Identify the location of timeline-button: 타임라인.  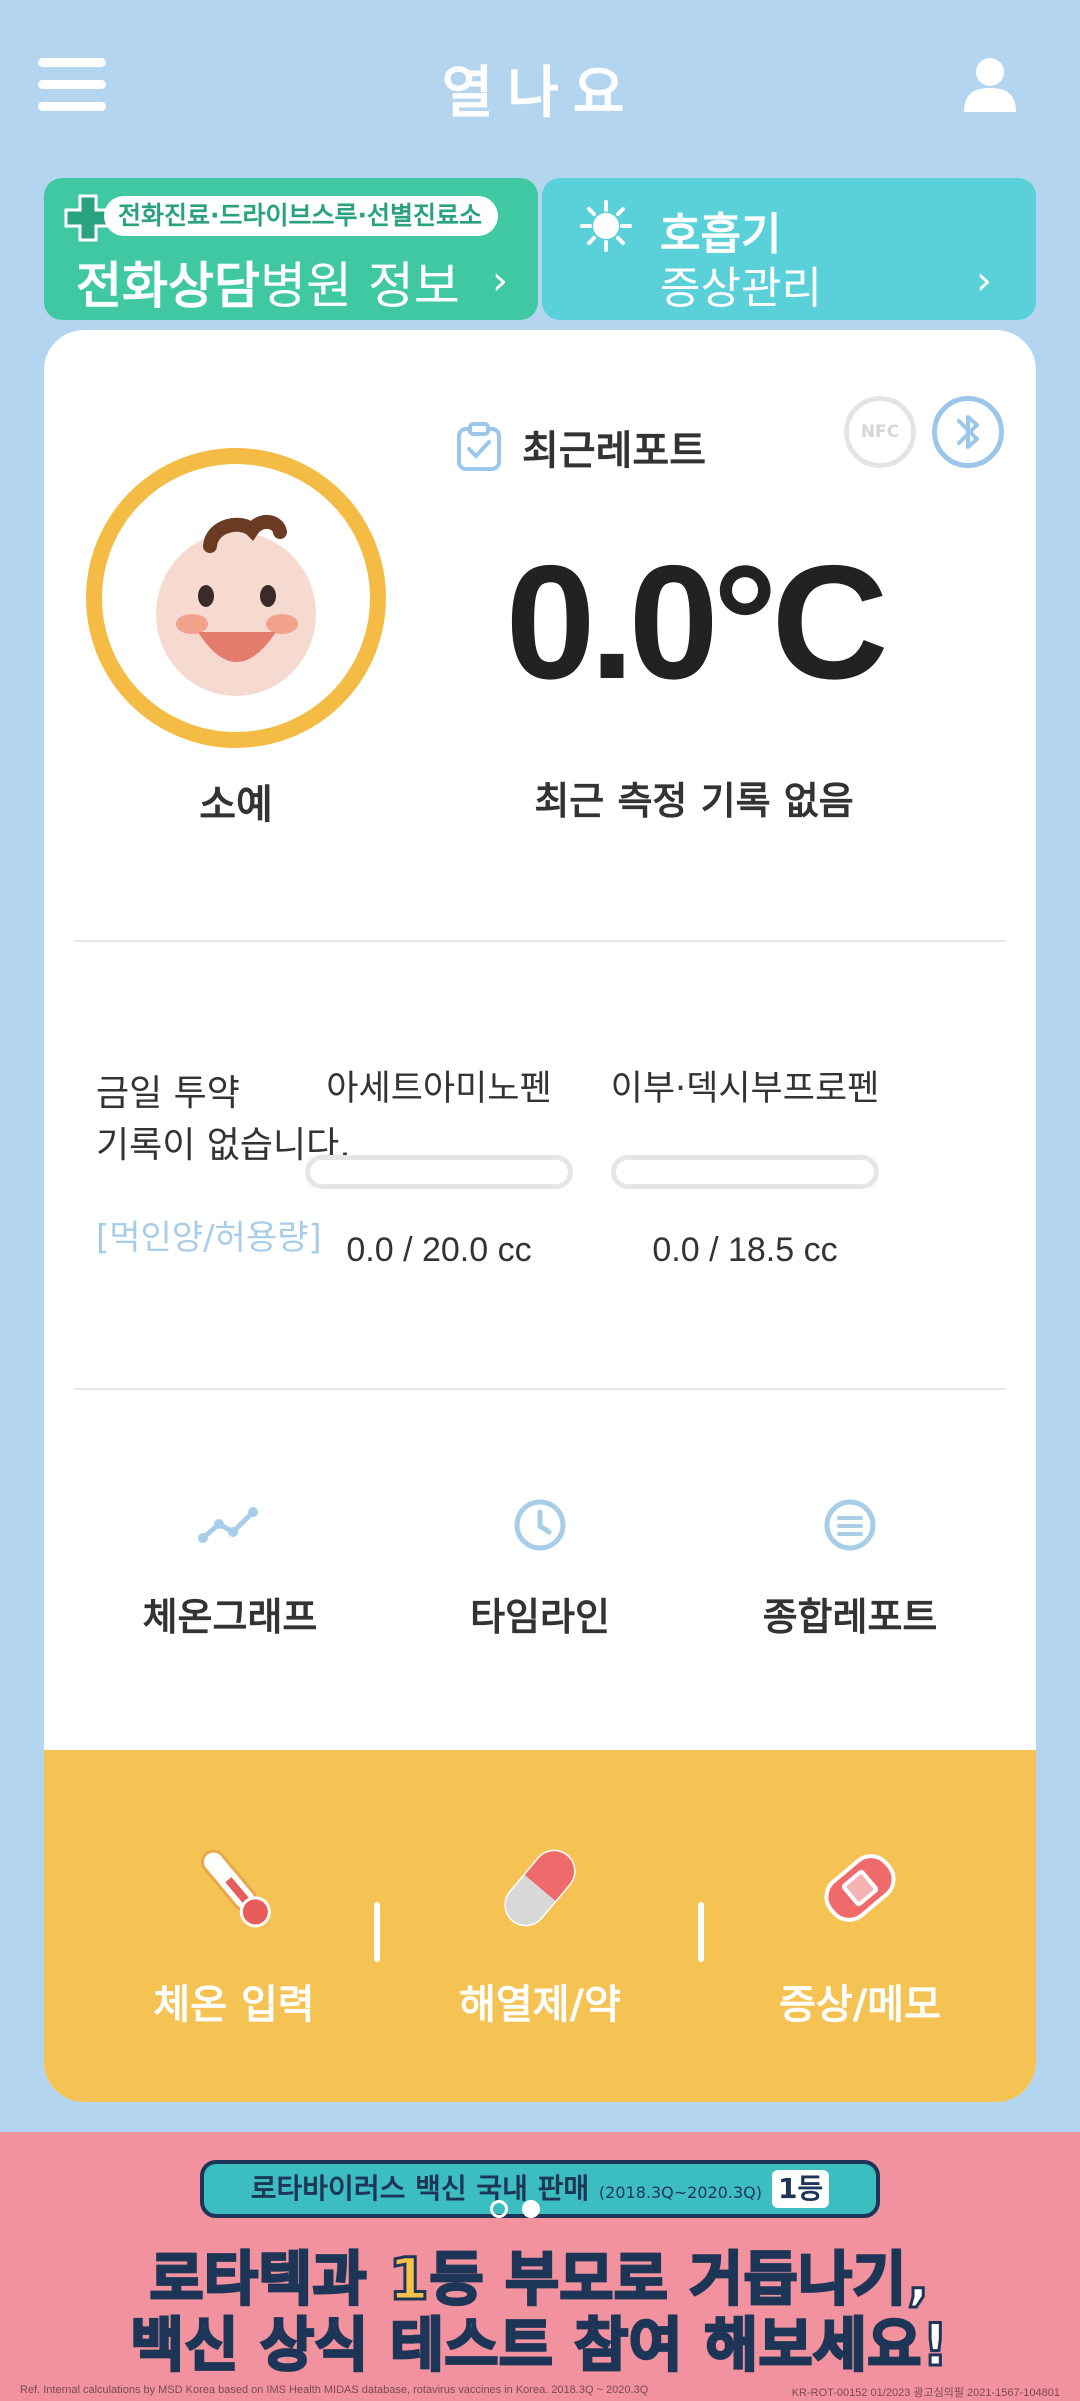
(540, 1565).